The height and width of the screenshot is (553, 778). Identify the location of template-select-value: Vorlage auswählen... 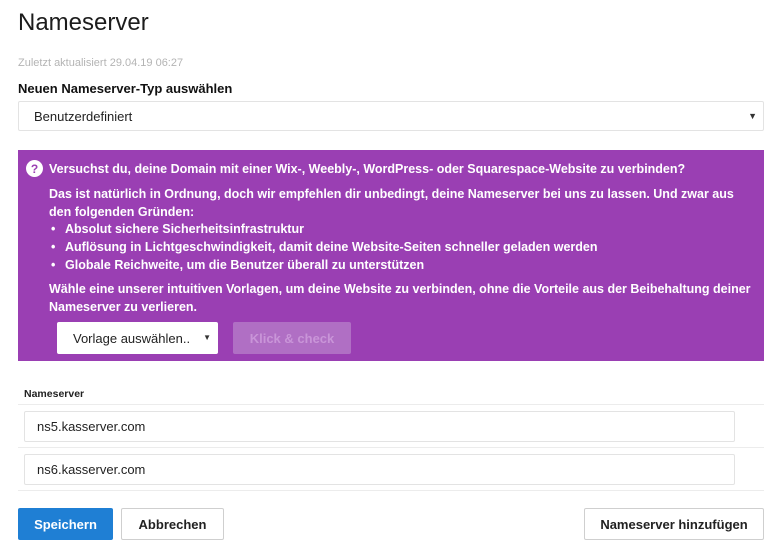
(132, 338).